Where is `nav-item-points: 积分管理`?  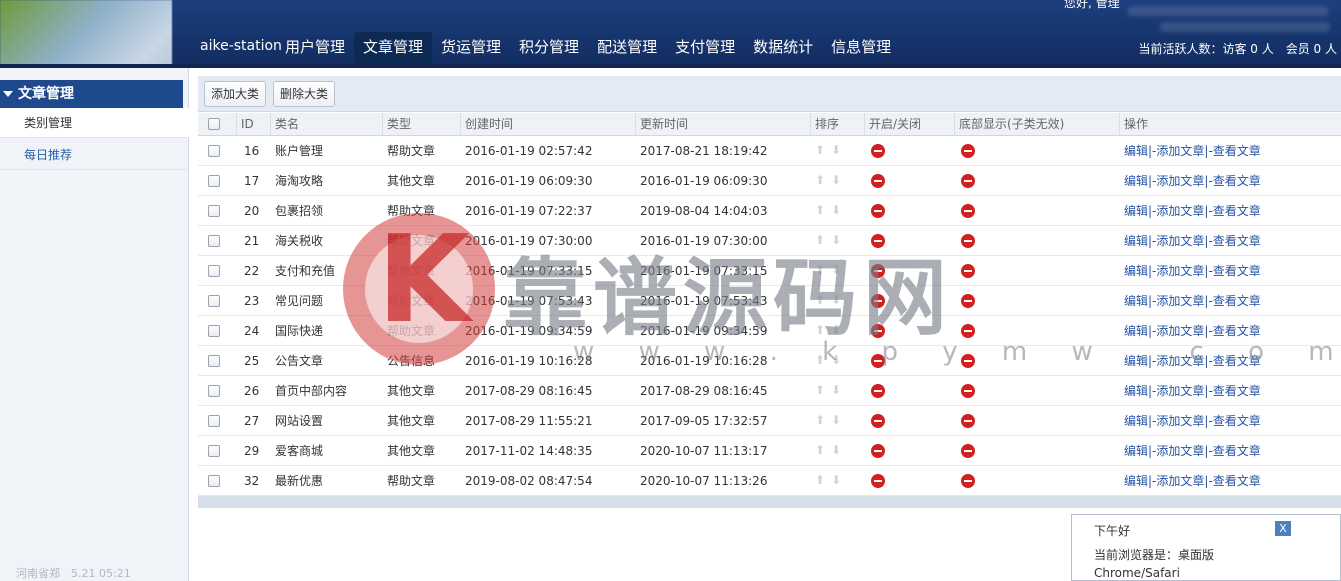 nav-item-points: 积分管理 is located at coordinates (549, 48).